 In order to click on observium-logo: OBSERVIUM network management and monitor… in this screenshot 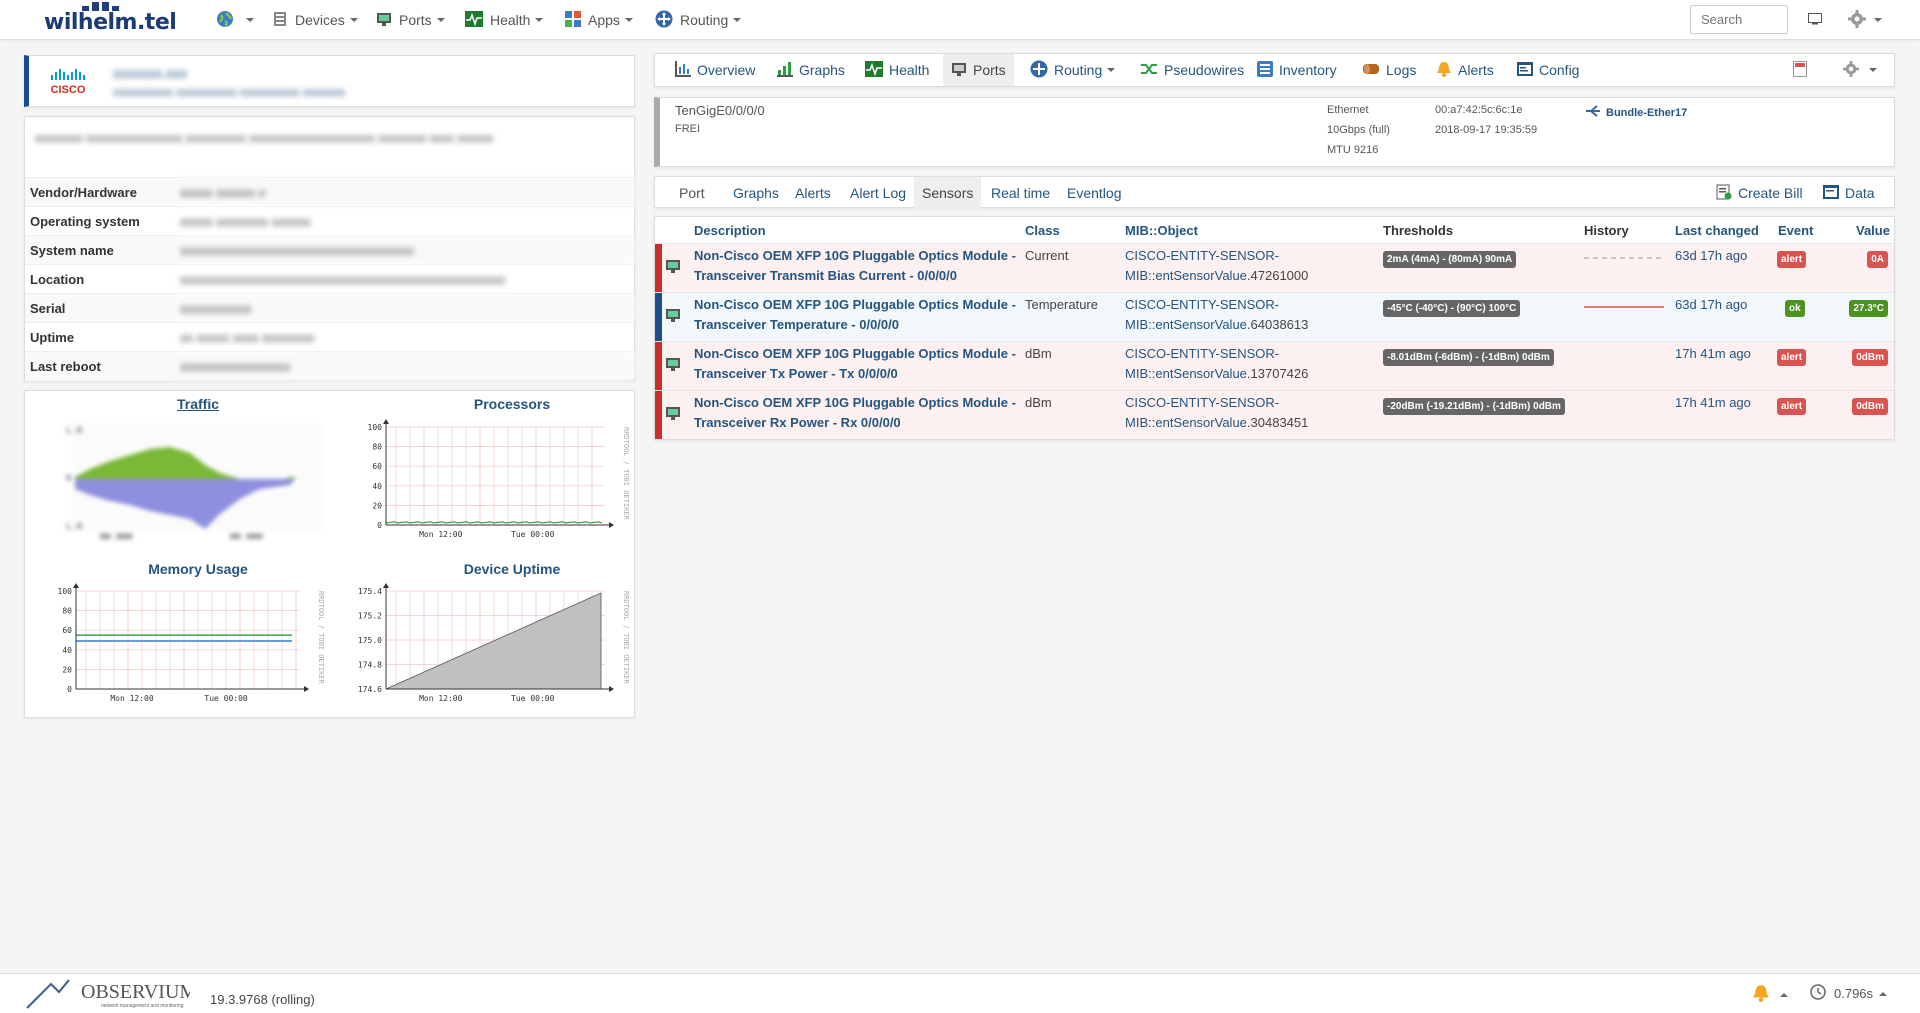, I will do `click(111, 994)`.